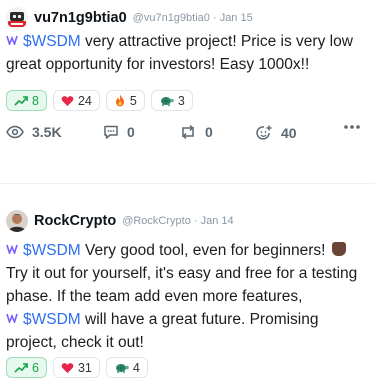 The height and width of the screenshot is (384, 375). I want to click on more-options-button, so click(352, 127).